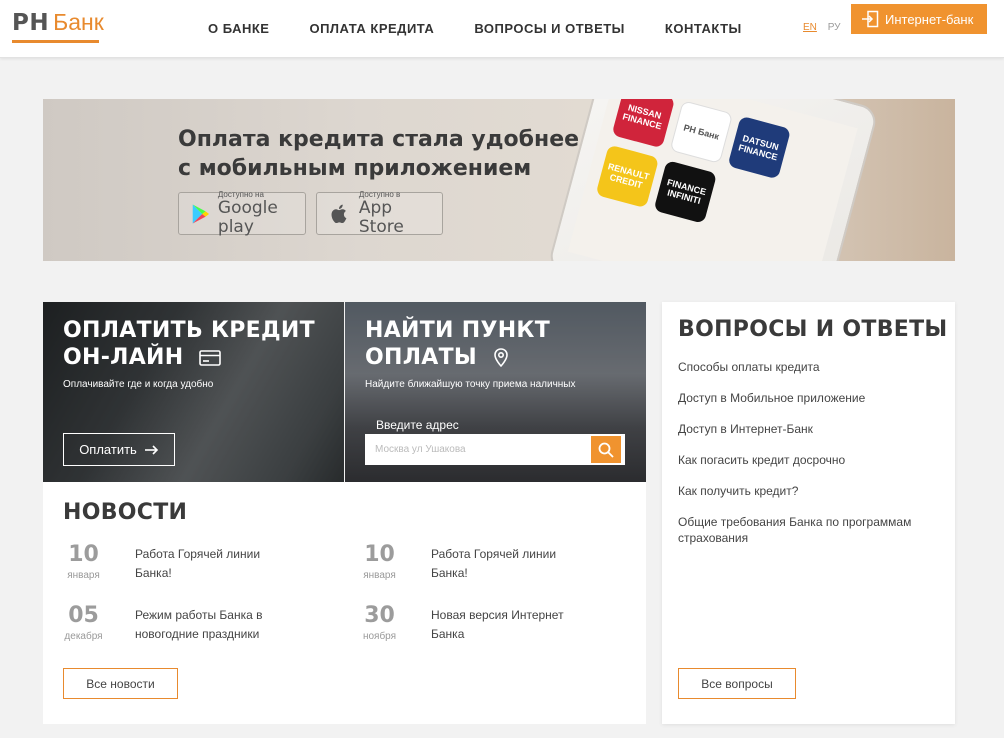 The image size is (1004, 738). I want to click on search-button, so click(606, 449).